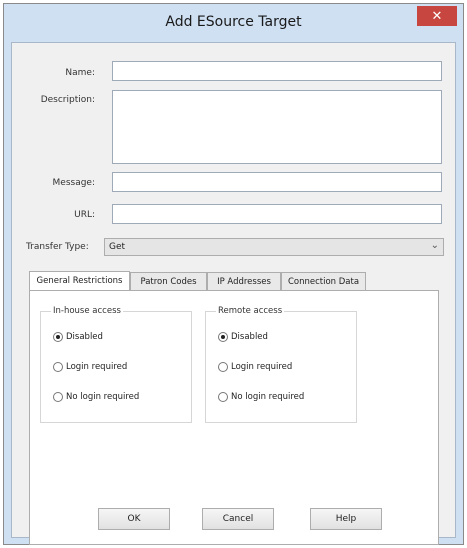  Describe the element at coordinates (277, 214) in the screenshot. I see `url-field` at that location.